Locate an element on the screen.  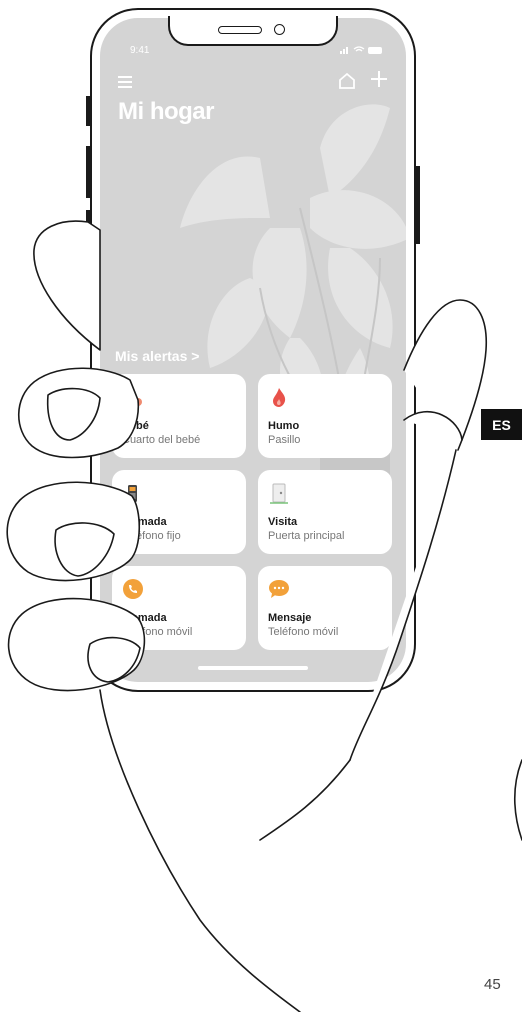
battery-wifi-signal-icon is located at coordinates (361, 50).